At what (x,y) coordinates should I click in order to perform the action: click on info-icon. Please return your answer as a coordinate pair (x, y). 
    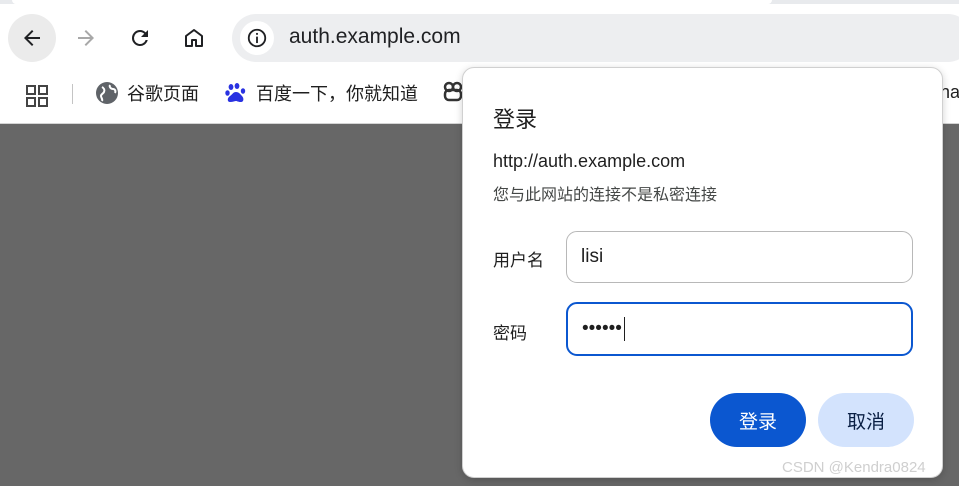
    Looking at the image, I should click on (257, 38).